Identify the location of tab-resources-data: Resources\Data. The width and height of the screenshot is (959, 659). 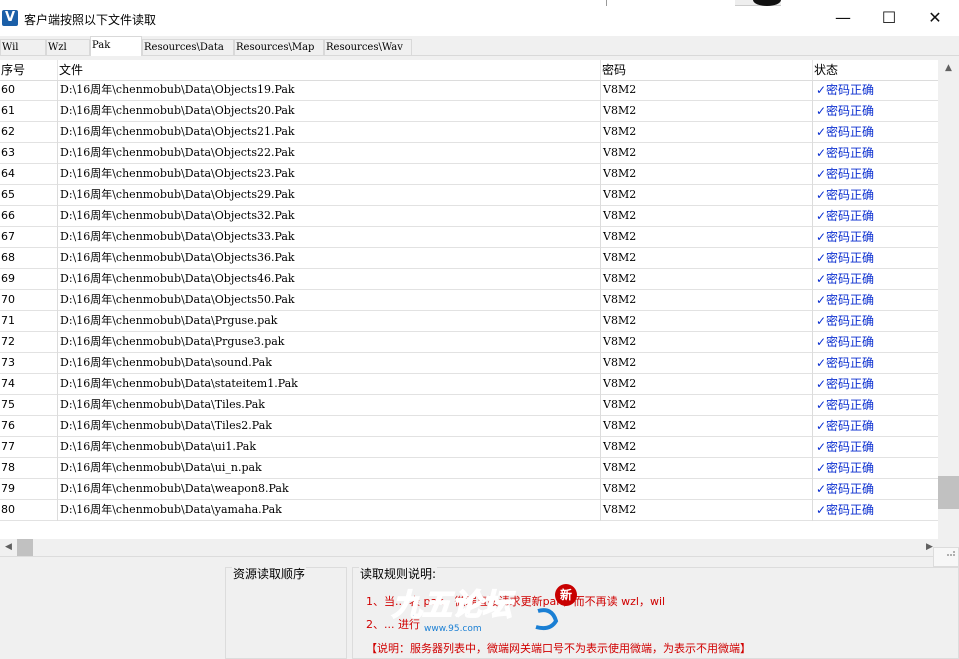
(188, 47).